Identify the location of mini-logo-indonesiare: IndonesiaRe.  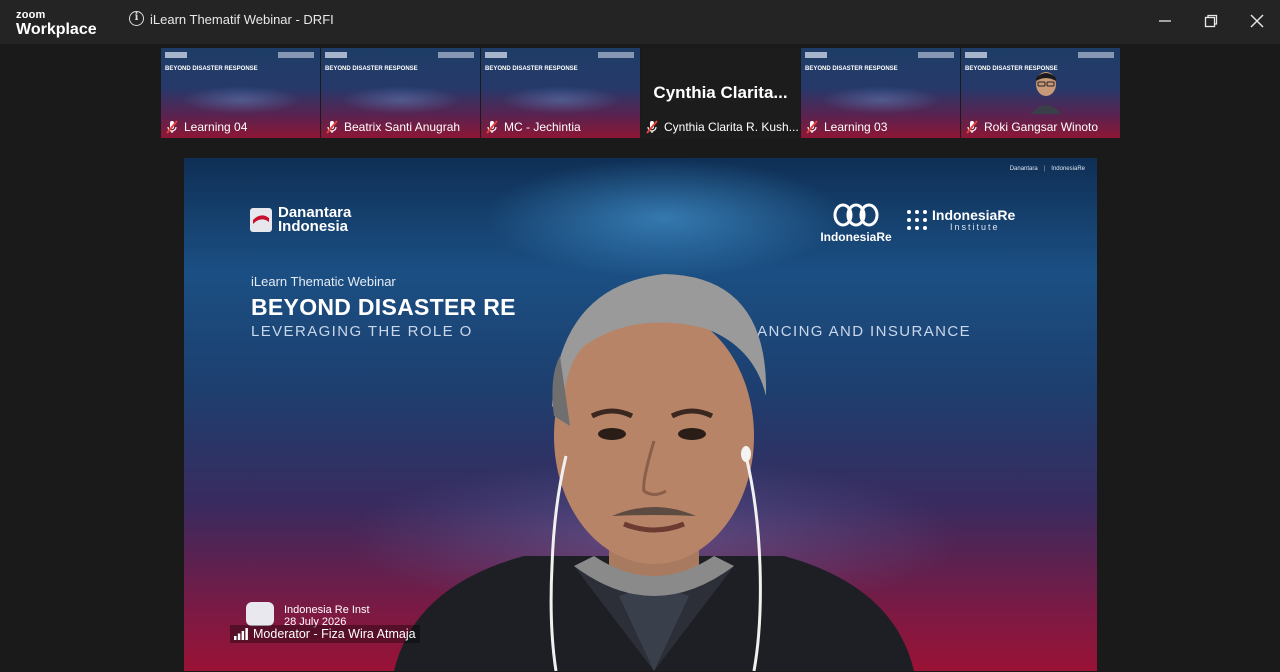
(1068, 169).